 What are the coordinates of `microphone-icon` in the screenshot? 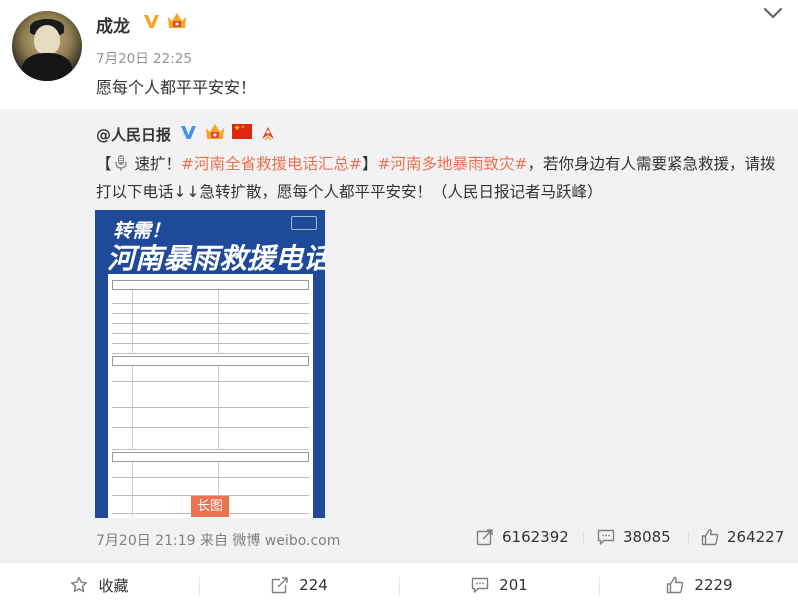 It's located at (120, 163).